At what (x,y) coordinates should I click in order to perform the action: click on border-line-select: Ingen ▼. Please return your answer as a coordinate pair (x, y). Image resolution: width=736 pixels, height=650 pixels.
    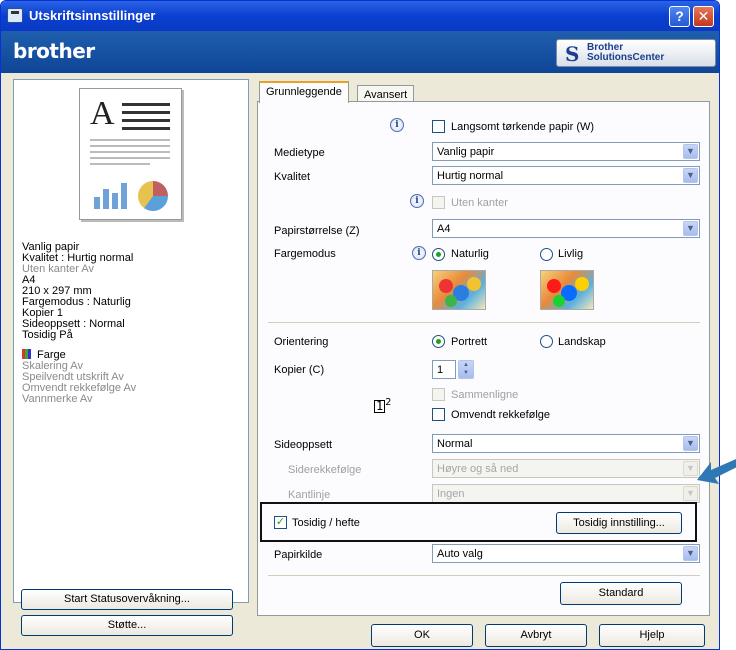
    Looking at the image, I should click on (566, 493).